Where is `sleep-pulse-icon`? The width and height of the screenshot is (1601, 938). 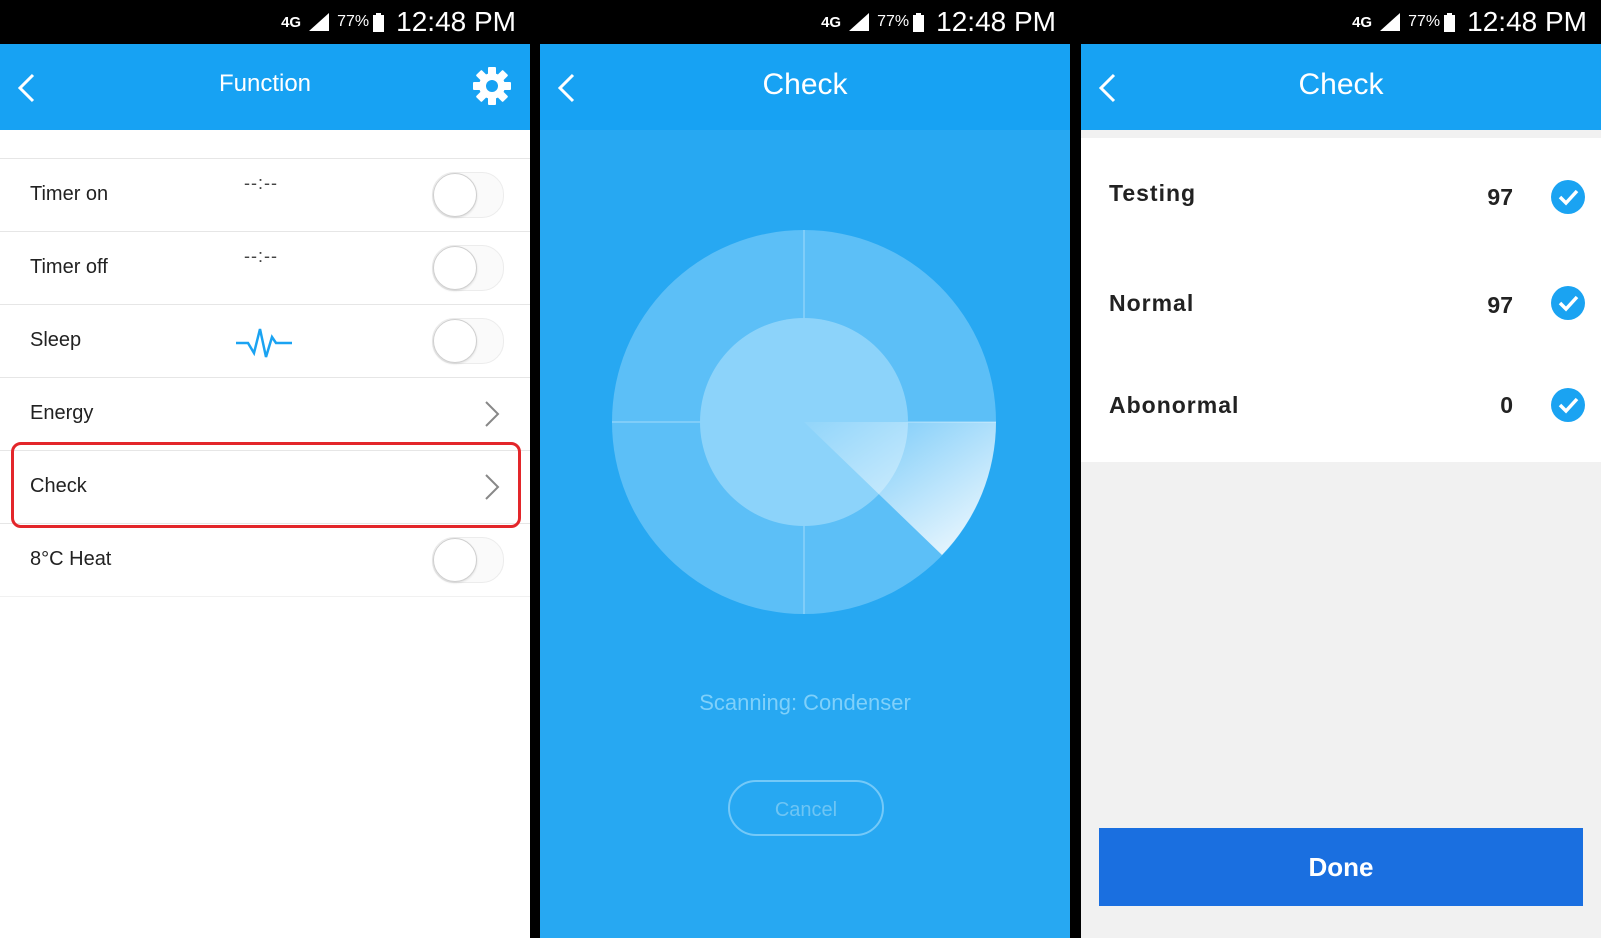 sleep-pulse-icon is located at coordinates (264, 343).